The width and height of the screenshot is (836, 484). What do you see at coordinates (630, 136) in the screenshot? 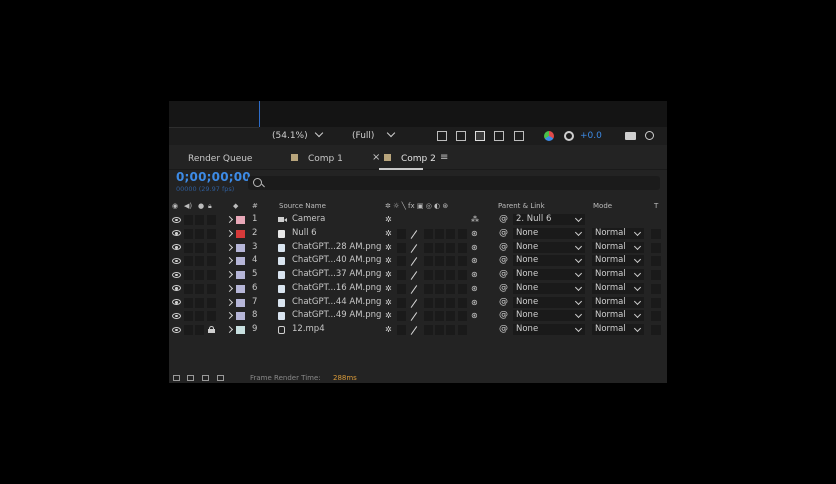
I see `snapshot-camera-icon` at bounding box center [630, 136].